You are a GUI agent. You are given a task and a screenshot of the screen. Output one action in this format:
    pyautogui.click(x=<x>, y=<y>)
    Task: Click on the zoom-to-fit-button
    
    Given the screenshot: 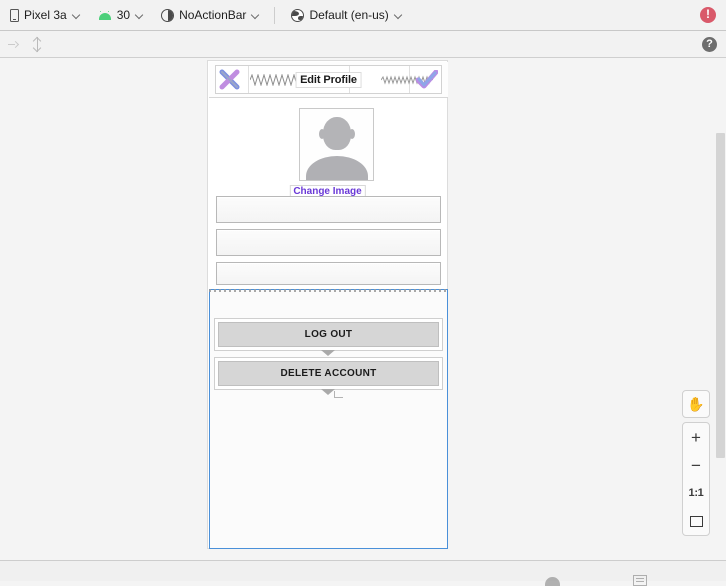 What is the action you would take?
    pyautogui.click(x=696, y=521)
    